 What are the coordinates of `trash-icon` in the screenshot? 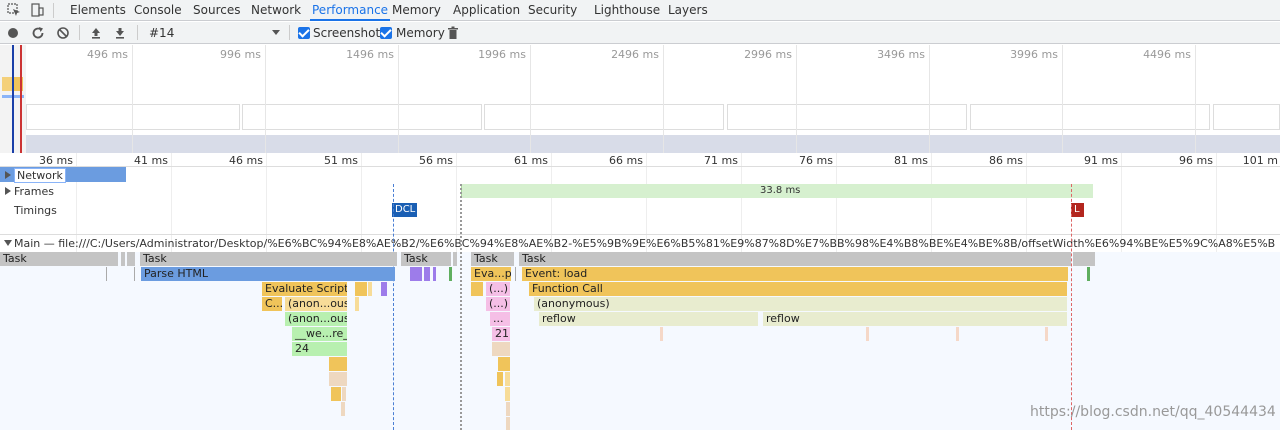 It's located at (453, 33).